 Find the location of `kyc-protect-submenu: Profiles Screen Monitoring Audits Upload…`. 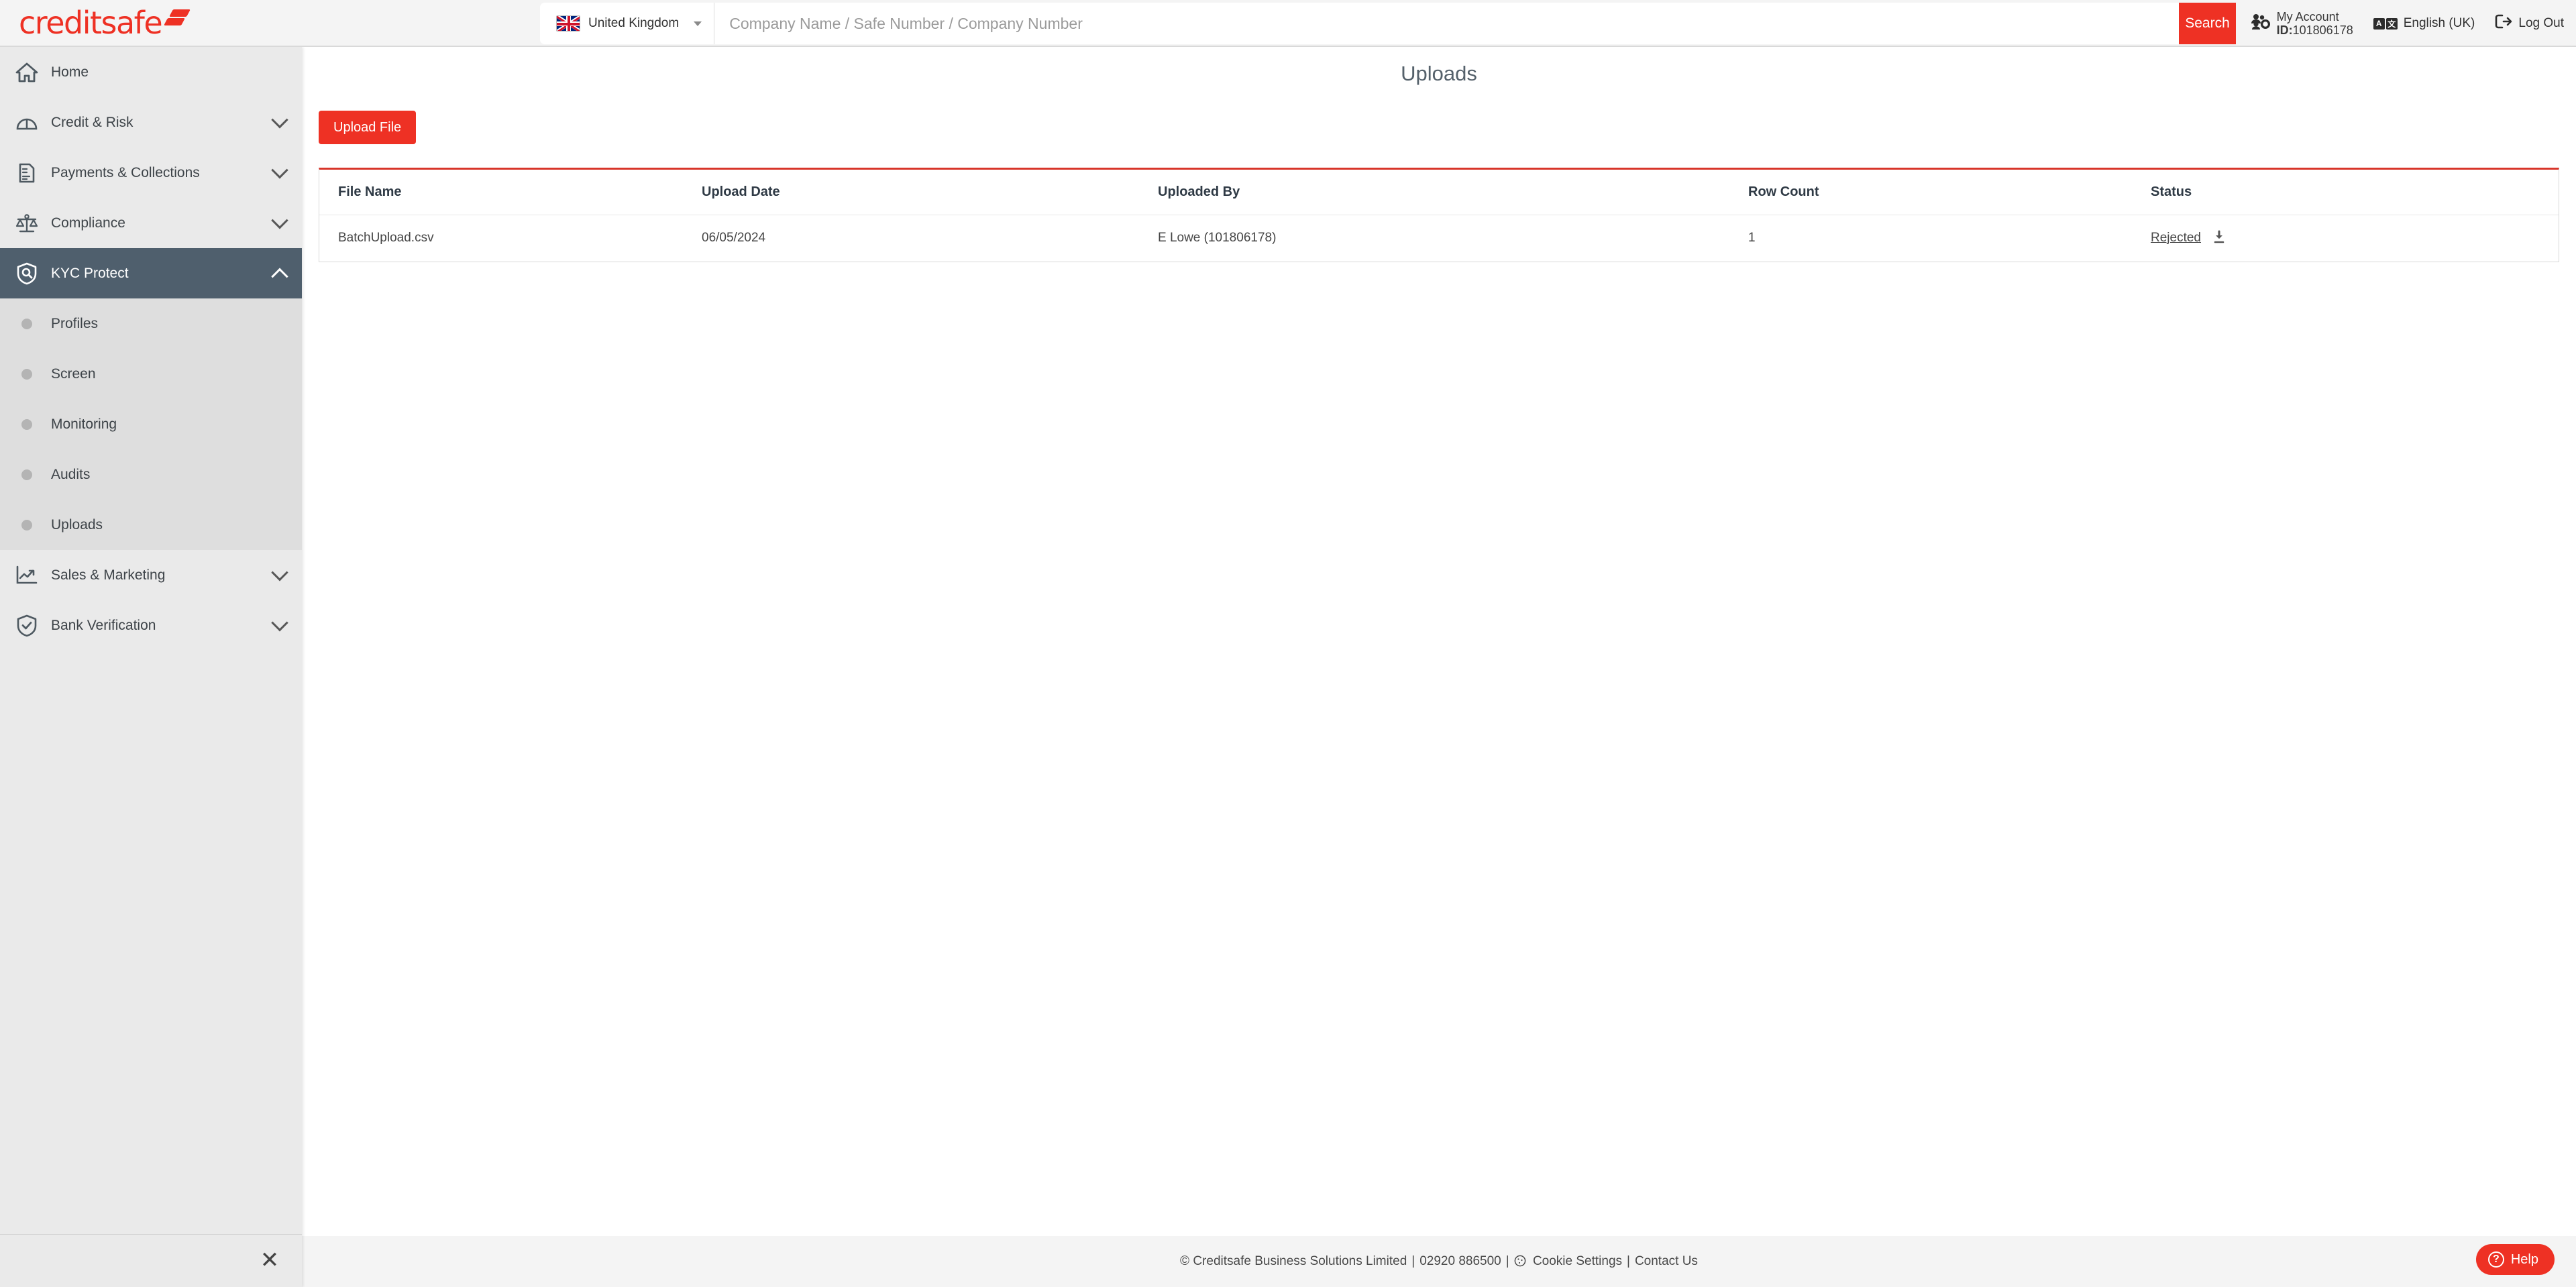

kyc-protect-submenu: Profiles Screen Monitoring Audits Upload… is located at coordinates (151, 424).